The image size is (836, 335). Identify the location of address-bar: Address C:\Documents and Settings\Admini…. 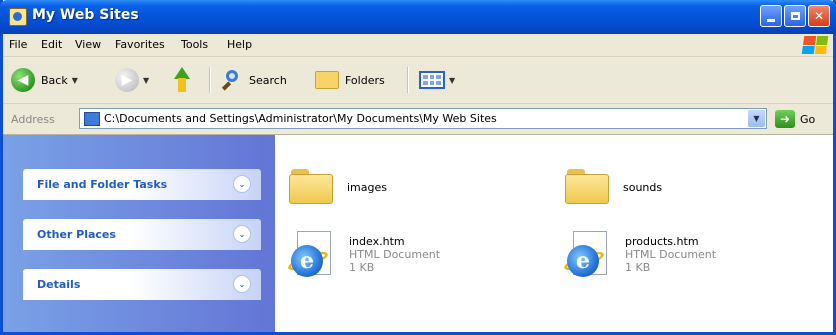
(418, 119).